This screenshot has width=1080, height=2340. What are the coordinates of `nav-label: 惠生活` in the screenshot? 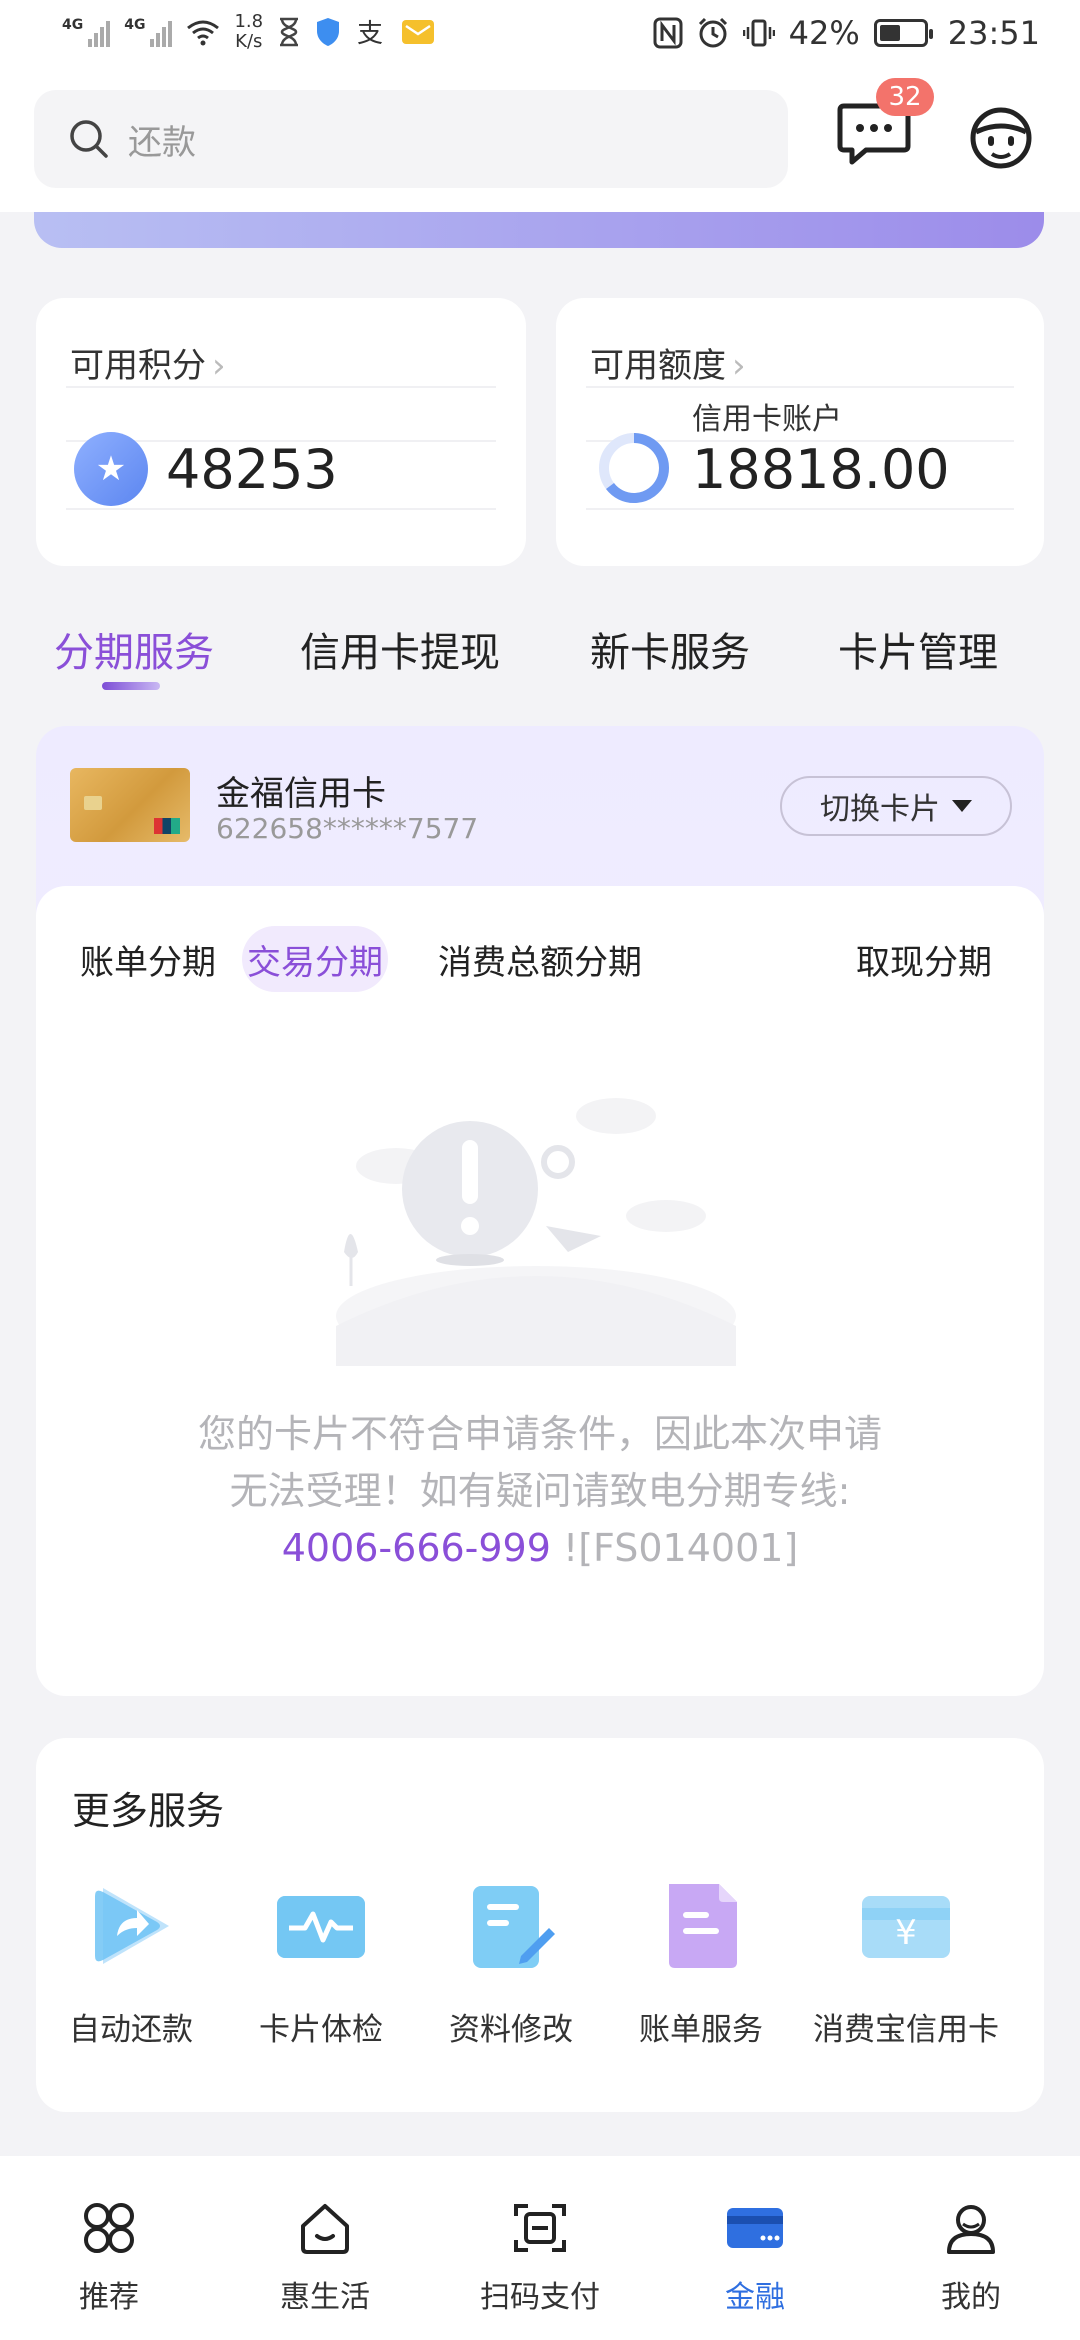 It's located at (325, 2297).